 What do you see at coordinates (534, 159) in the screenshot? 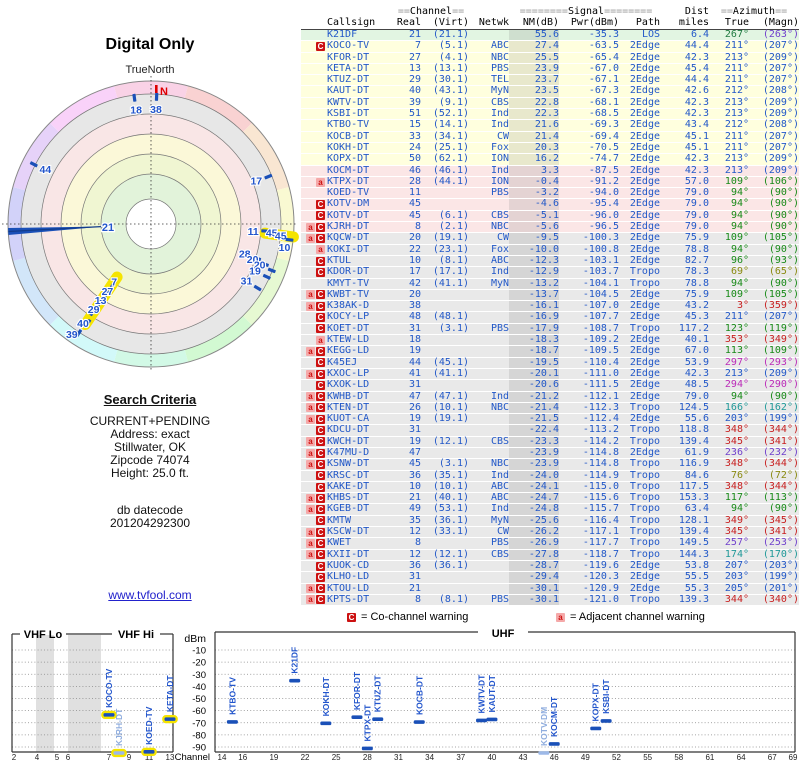
I see `cell-nm: 16.2` at bounding box center [534, 159].